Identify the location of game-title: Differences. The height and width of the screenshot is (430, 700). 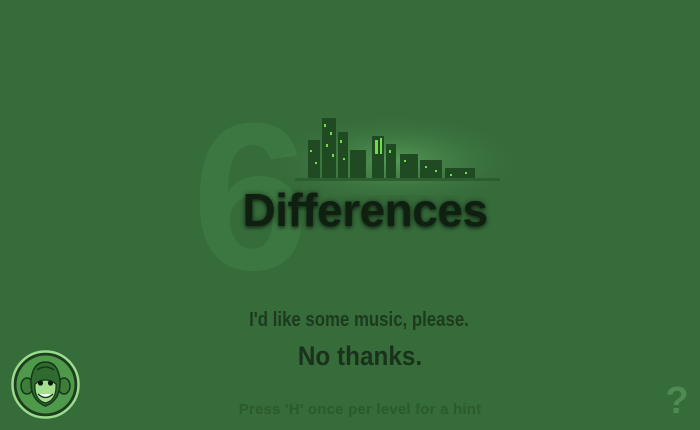
(365, 210).